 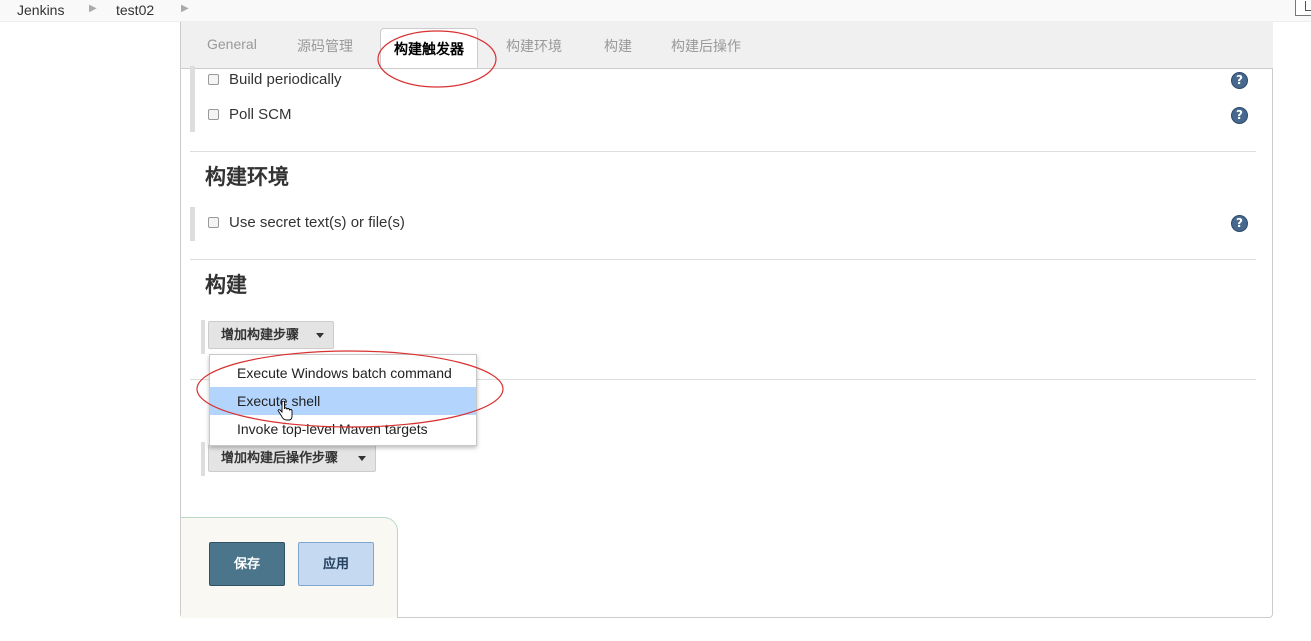 I want to click on poll-scm-checkbox, so click(x=213, y=114).